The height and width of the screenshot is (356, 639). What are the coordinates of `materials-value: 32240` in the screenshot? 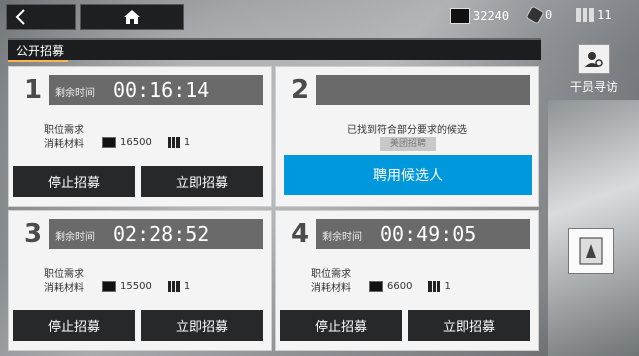 It's located at (491, 16).